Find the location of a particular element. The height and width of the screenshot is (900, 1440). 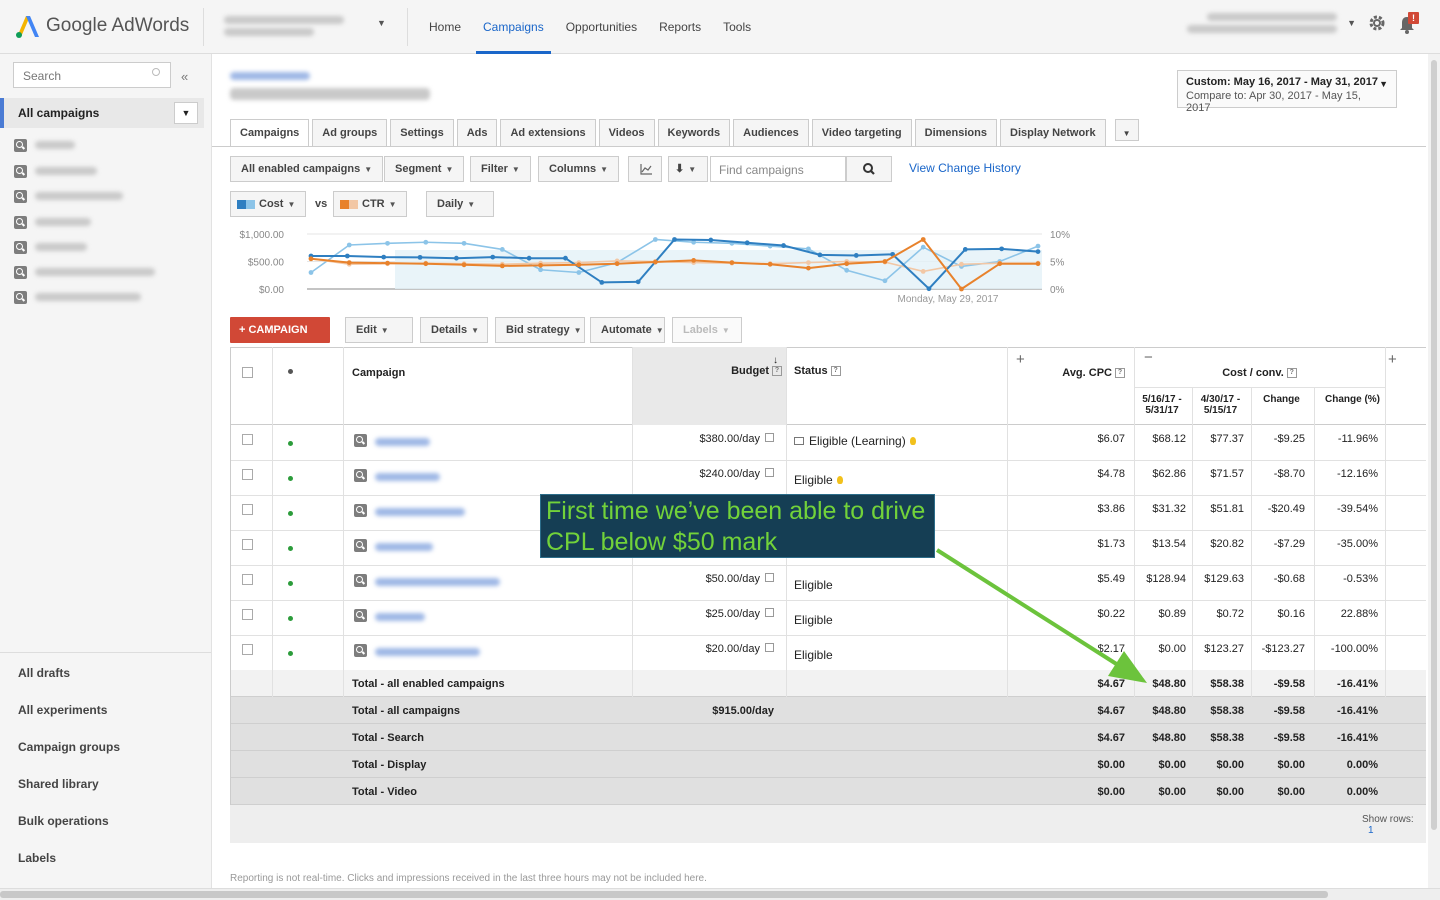

select-all-checkbox is located at coordinates (247, 372).